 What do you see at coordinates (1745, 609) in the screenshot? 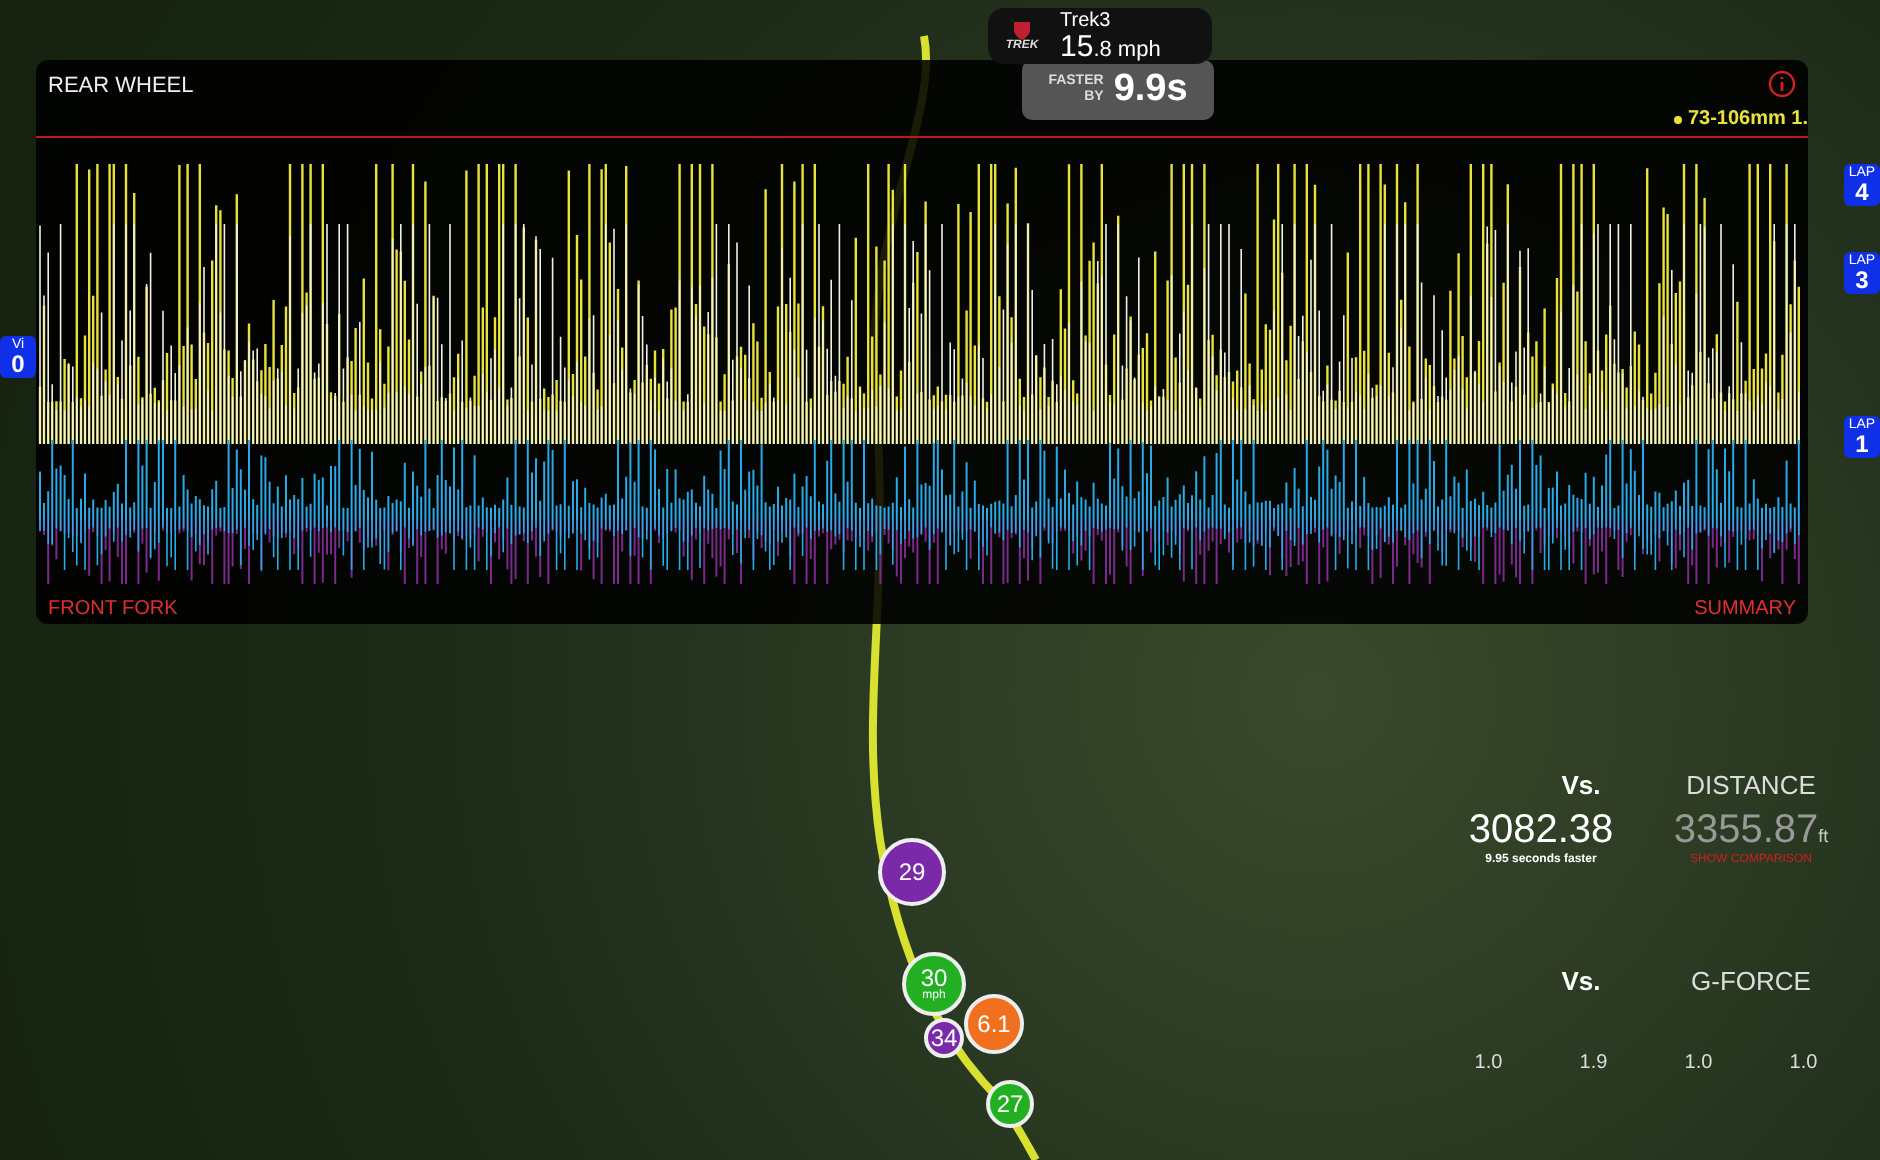
I see `summary-link: SUMMARY` at bounding box center [1745, 609].